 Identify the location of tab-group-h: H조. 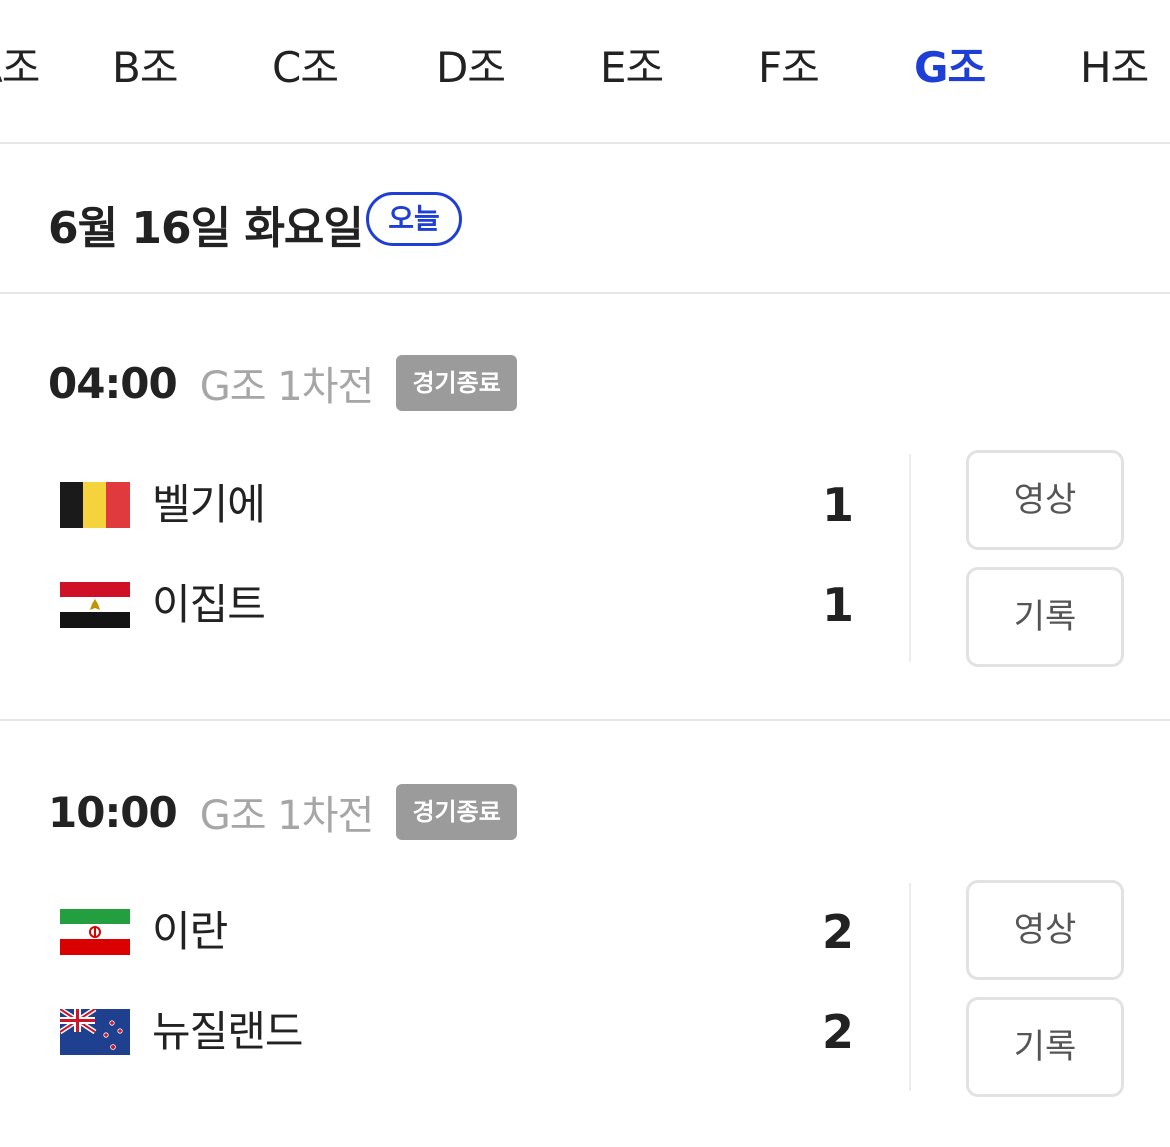
(1114, 68).